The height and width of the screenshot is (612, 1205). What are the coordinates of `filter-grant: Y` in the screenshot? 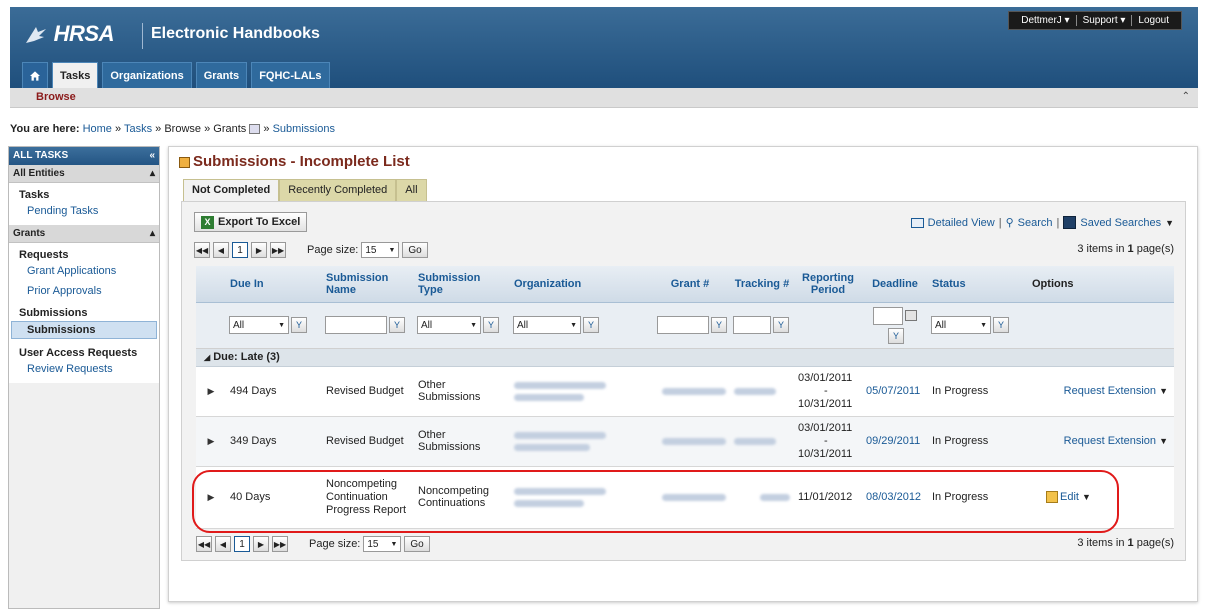 It's located at (690, 325).